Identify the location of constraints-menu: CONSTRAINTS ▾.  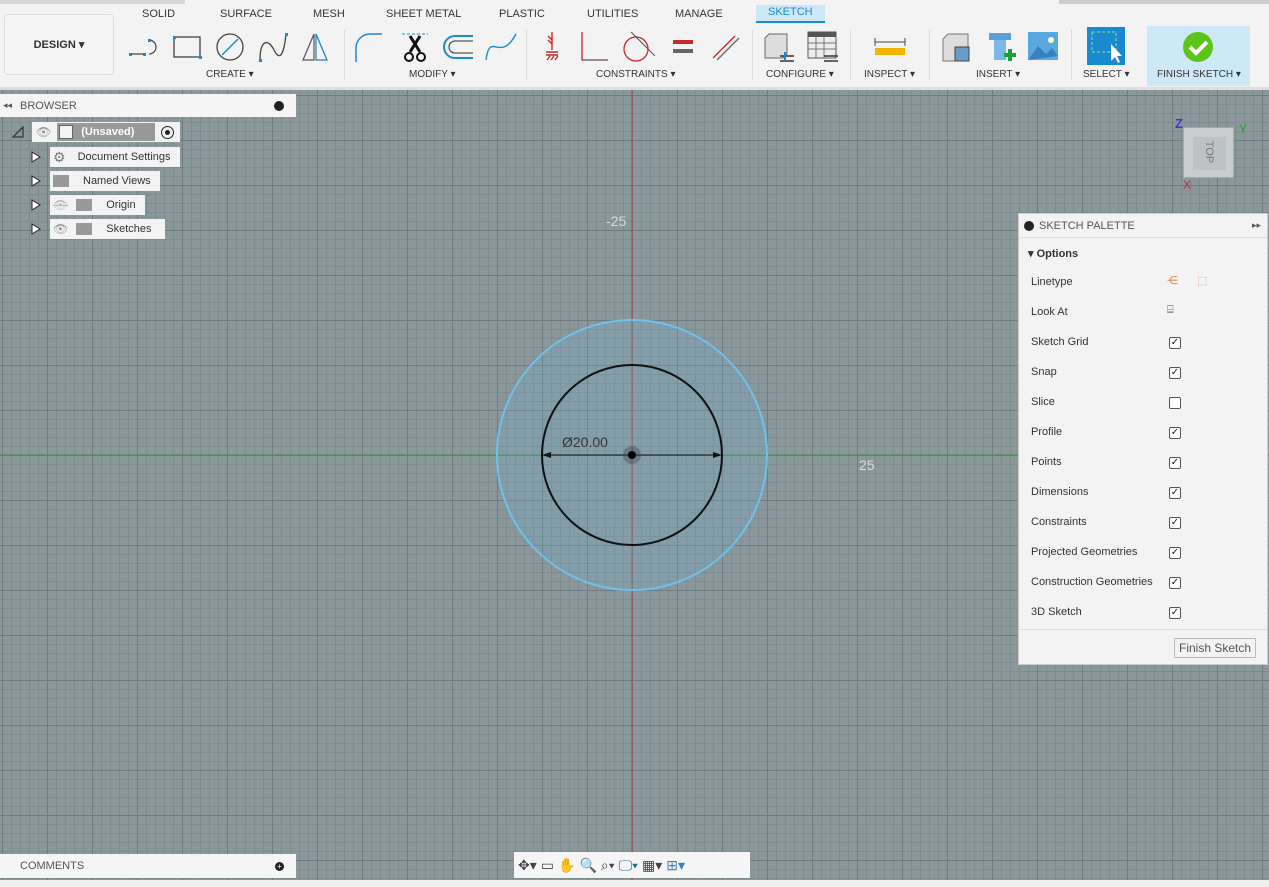
(635, 74).